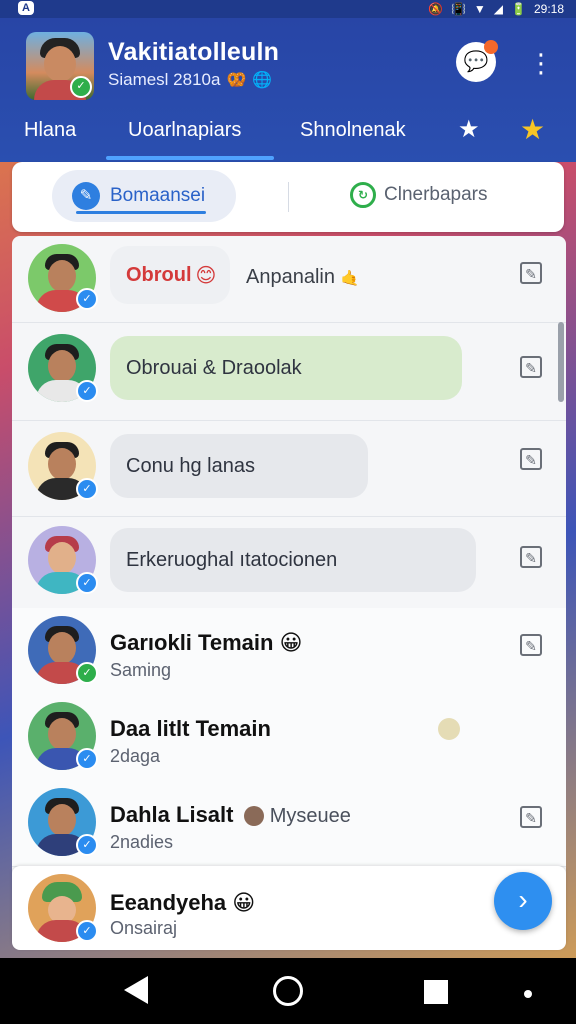  I want to click on system-nav-bar, so click(288, 991).